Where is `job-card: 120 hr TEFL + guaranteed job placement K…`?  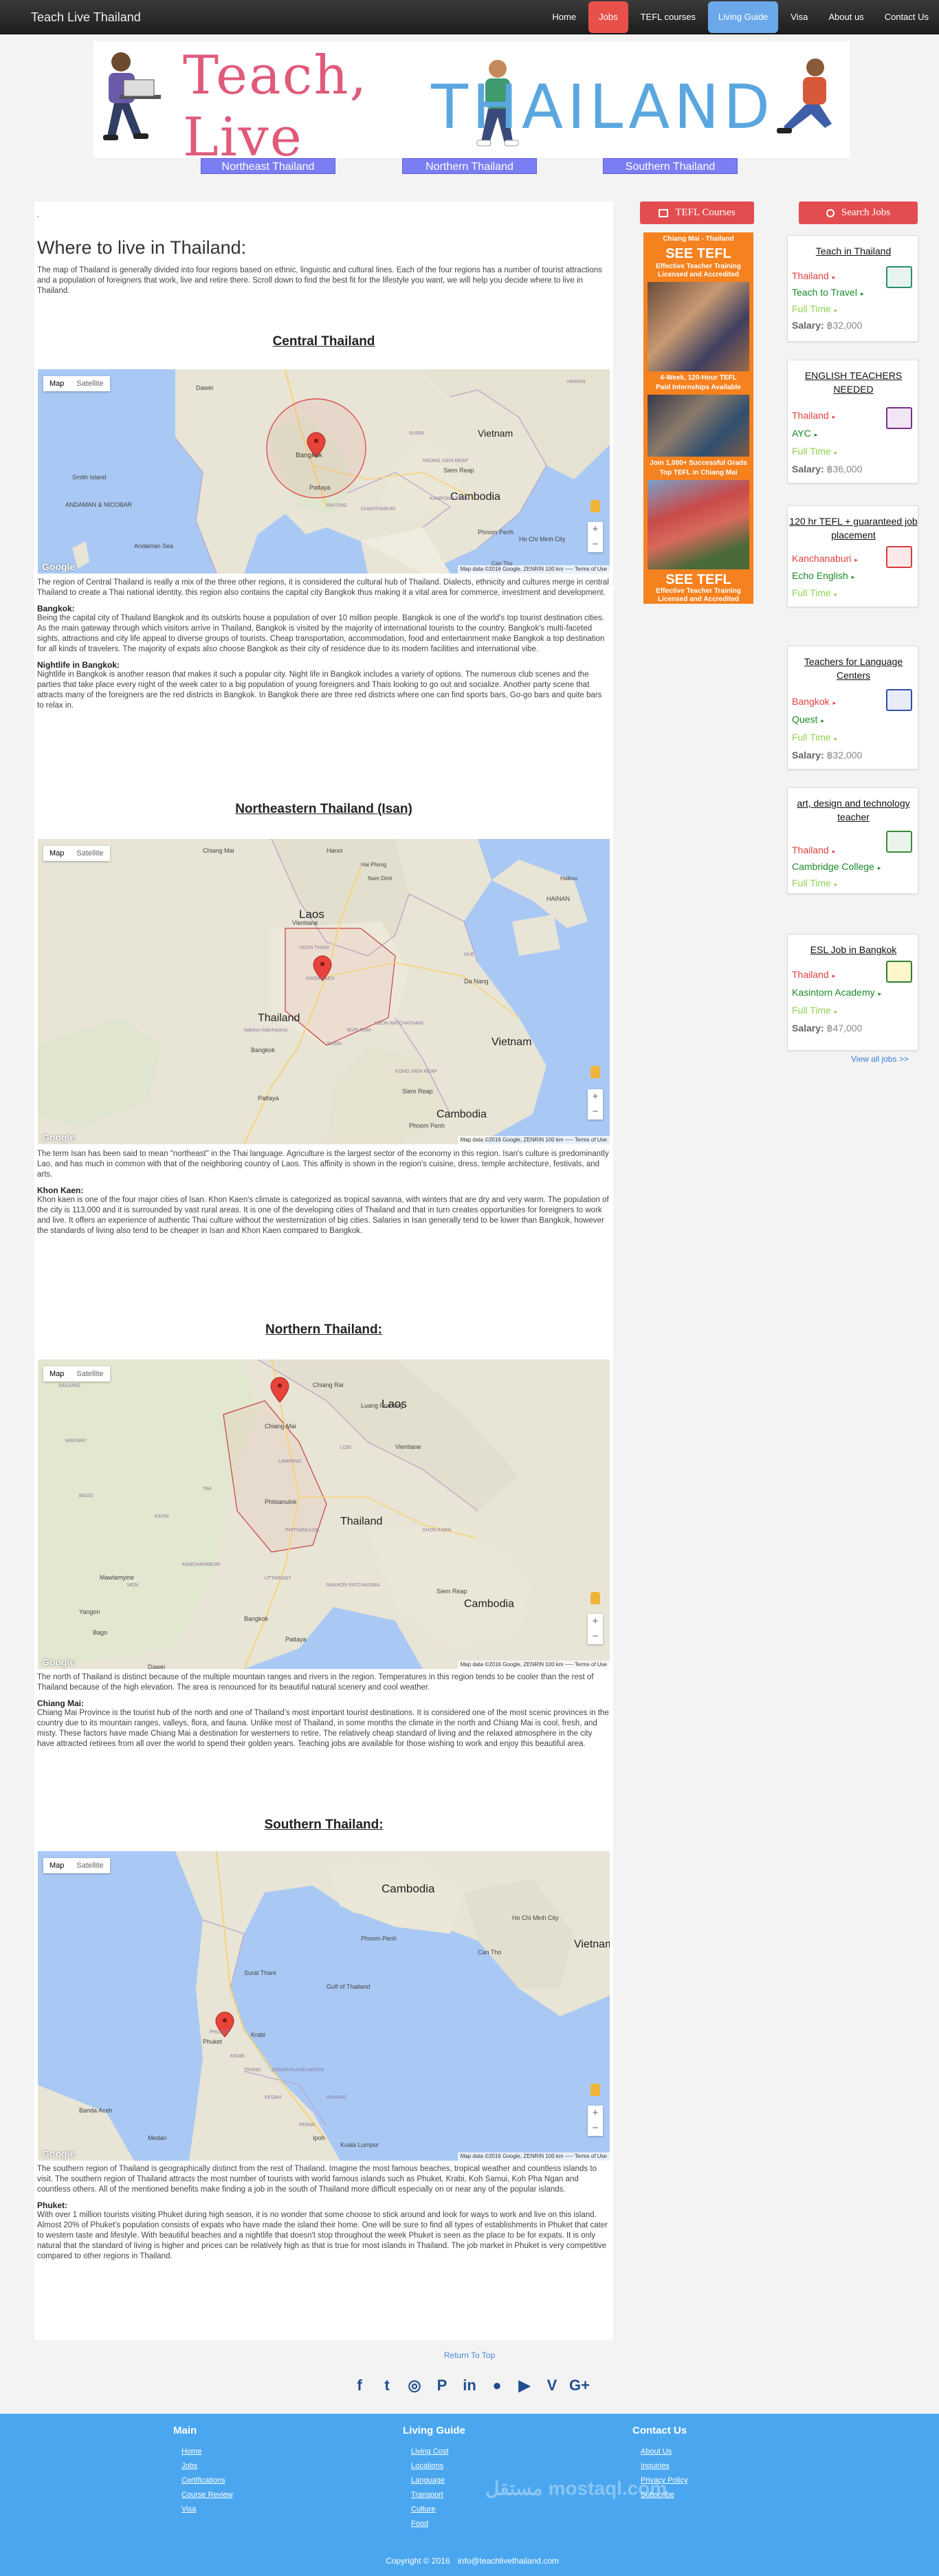 job-card: 120 hr TEFL + guaranteed job placement K… is located at coordinates (852, 556).